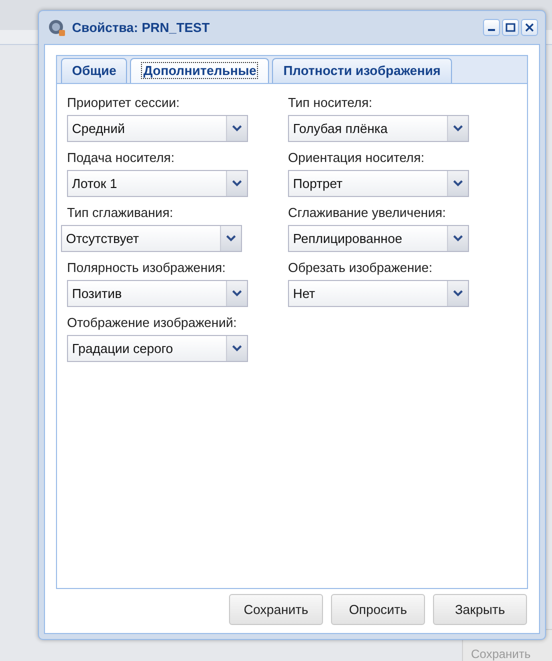  What do you see at coordinates (157, 183) in the screenshot?
I see `dropdown-field: Лоток 1` at bounding box center [157, 183].